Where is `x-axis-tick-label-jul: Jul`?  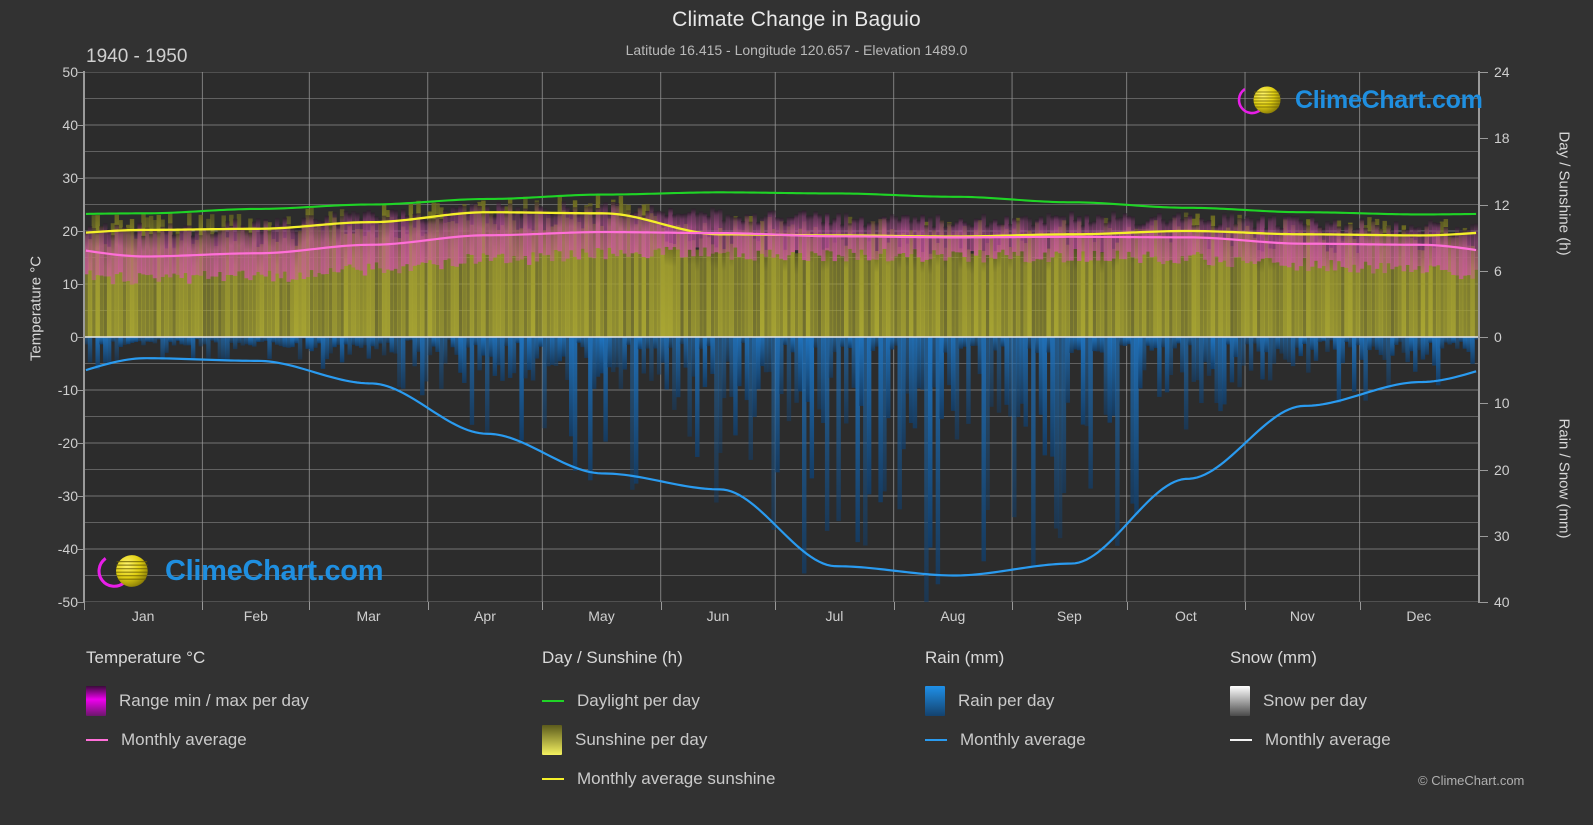 x-axis-tick-label-jul: Jul is located at coordinates (834, 616).